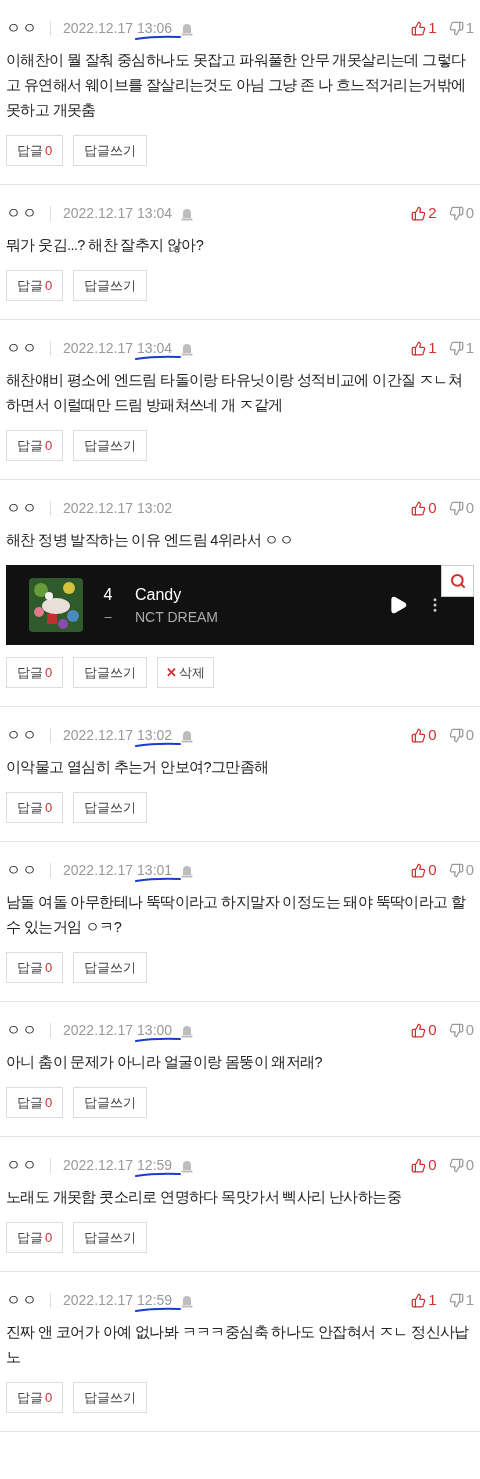 The height and width of the screenshot is (1479, 480). I want to click on rank-change: –, so click(108, 617).